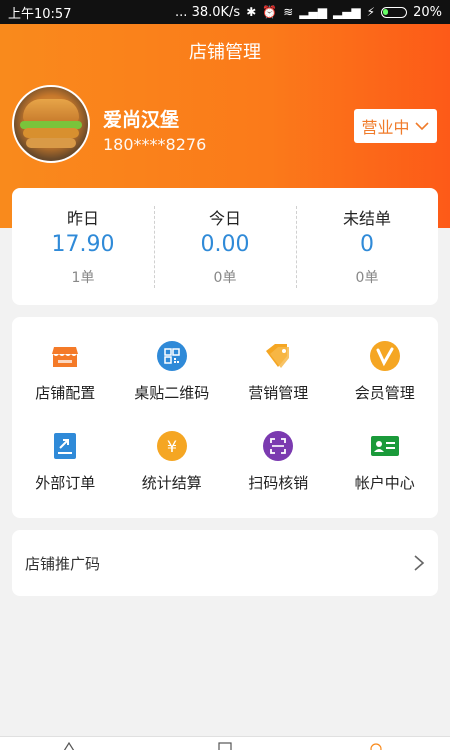  What do you see at coordinates (65, 460) in the screenshot?
I see `func-external-order: 外部订单` at bounding box center [65, 460].